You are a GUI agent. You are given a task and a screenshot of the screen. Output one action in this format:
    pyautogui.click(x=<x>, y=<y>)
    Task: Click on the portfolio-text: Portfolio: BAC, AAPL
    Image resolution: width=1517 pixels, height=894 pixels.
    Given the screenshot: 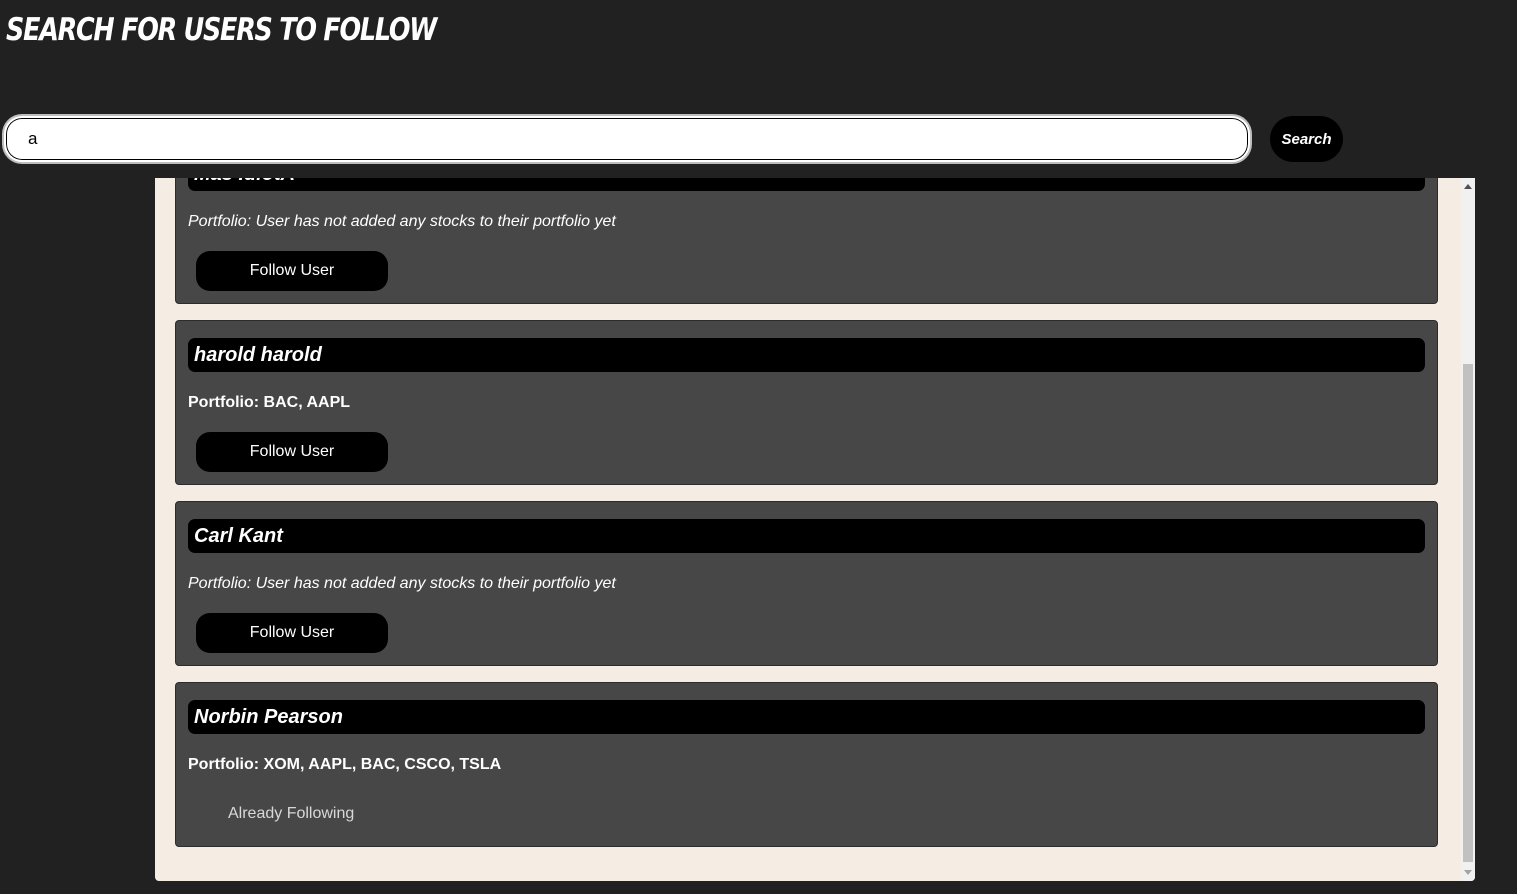 What is the action you would take?
    pyautogui.click(x=269, y=402)
    